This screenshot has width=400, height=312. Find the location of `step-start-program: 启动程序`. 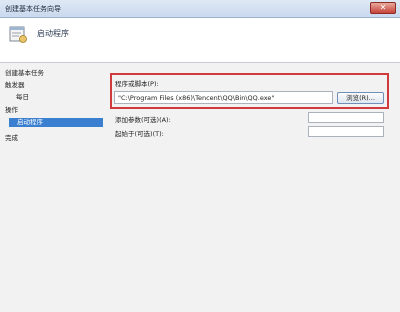

step-start-program: 启动程序 is located at coordinates (56, 122).